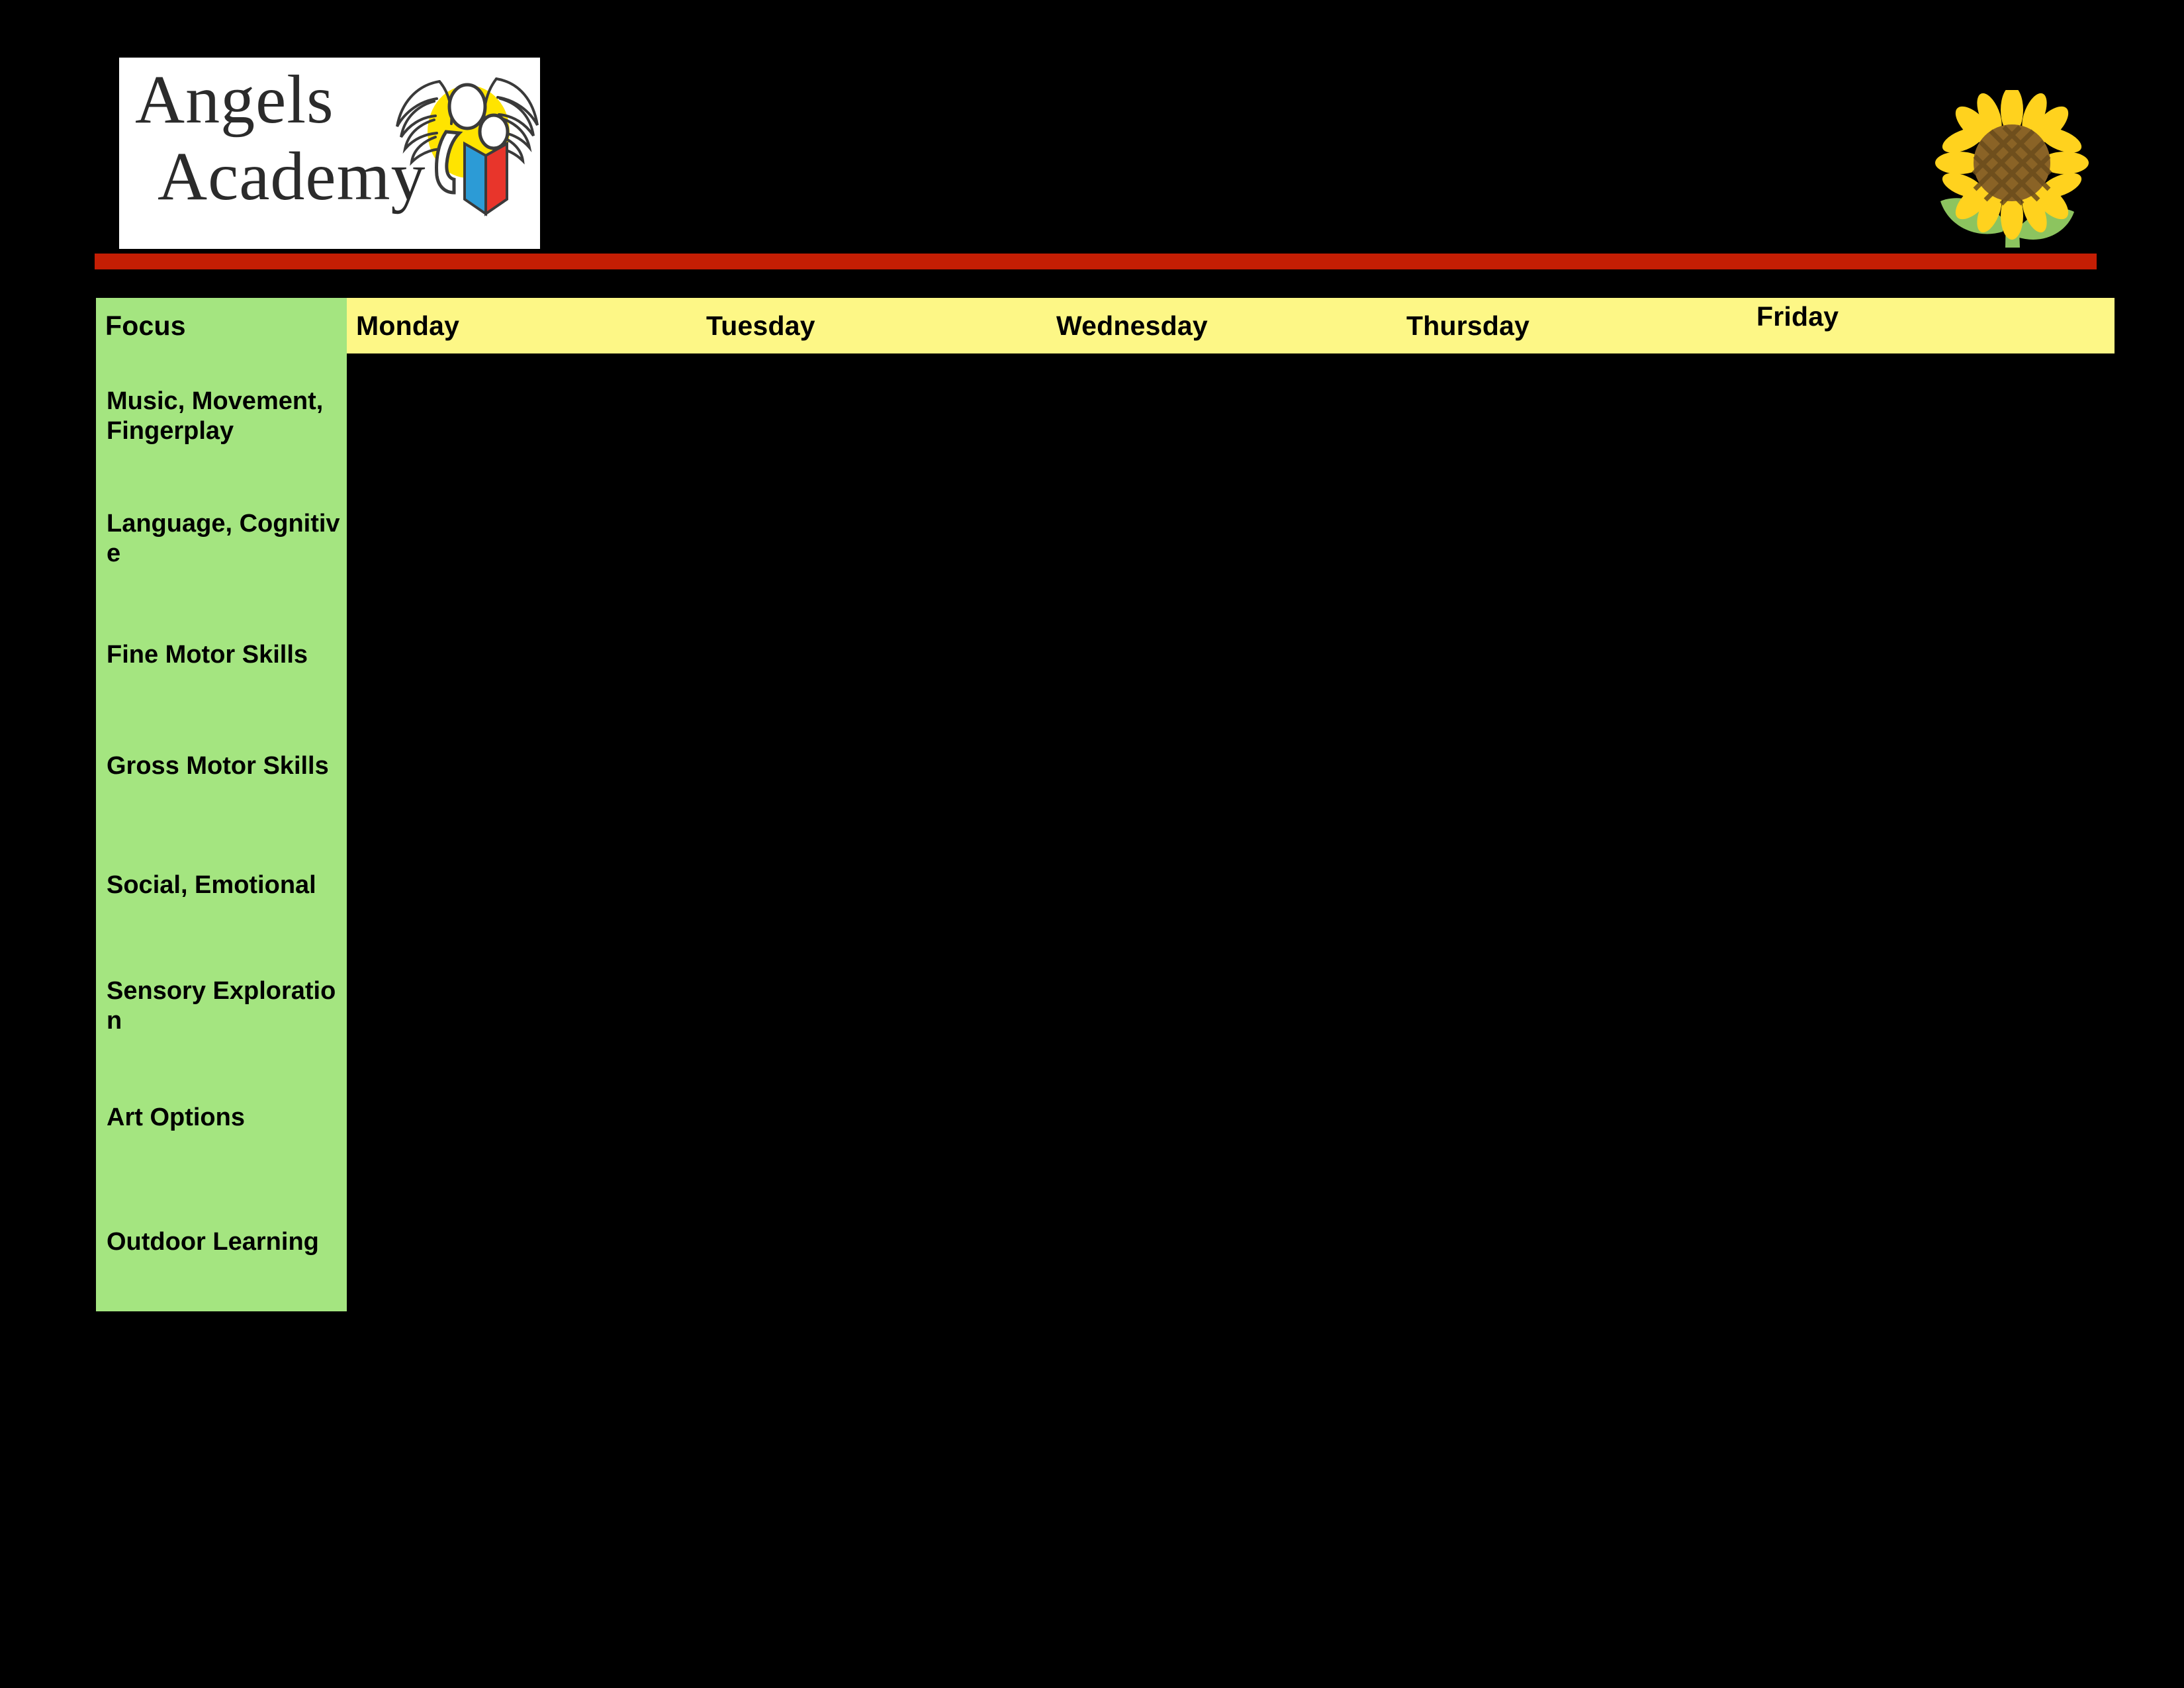 The height and width of the screenshot is (1688, 2184). Describe the element at coordinates (221, 654) in the screenshot. I see `focus-label-fine-motor-skills: Fine Motor Skills` at that location.